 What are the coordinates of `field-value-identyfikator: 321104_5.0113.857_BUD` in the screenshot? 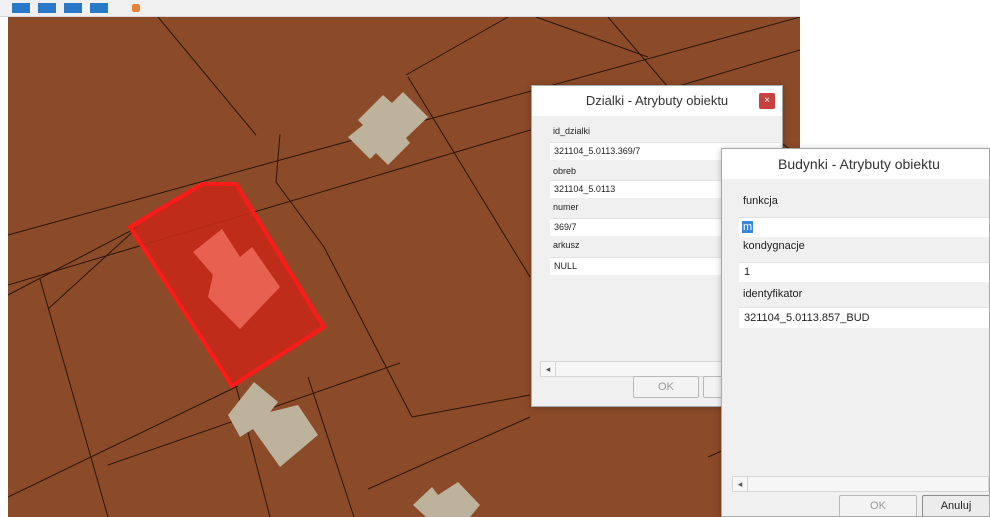 It's located at (864, 317).